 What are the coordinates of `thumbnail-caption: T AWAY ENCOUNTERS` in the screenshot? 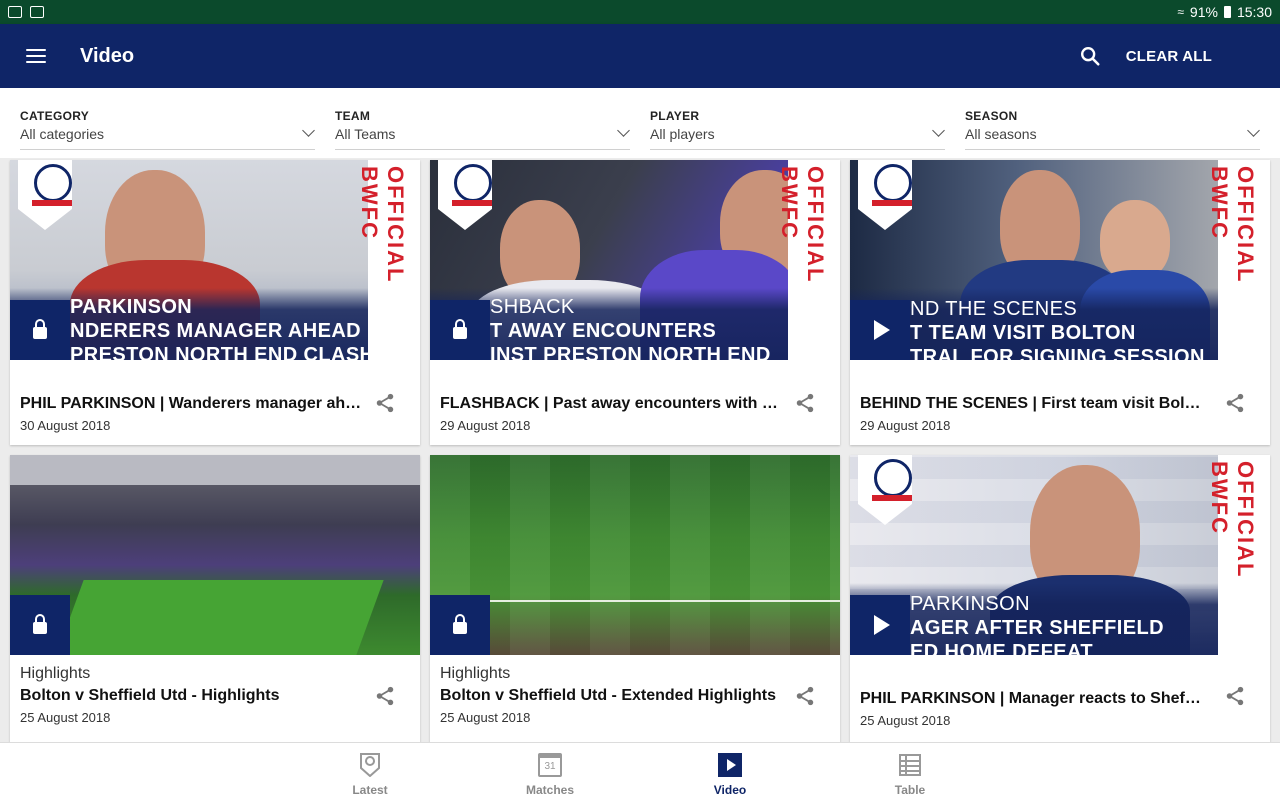 It's located at (603, 331).